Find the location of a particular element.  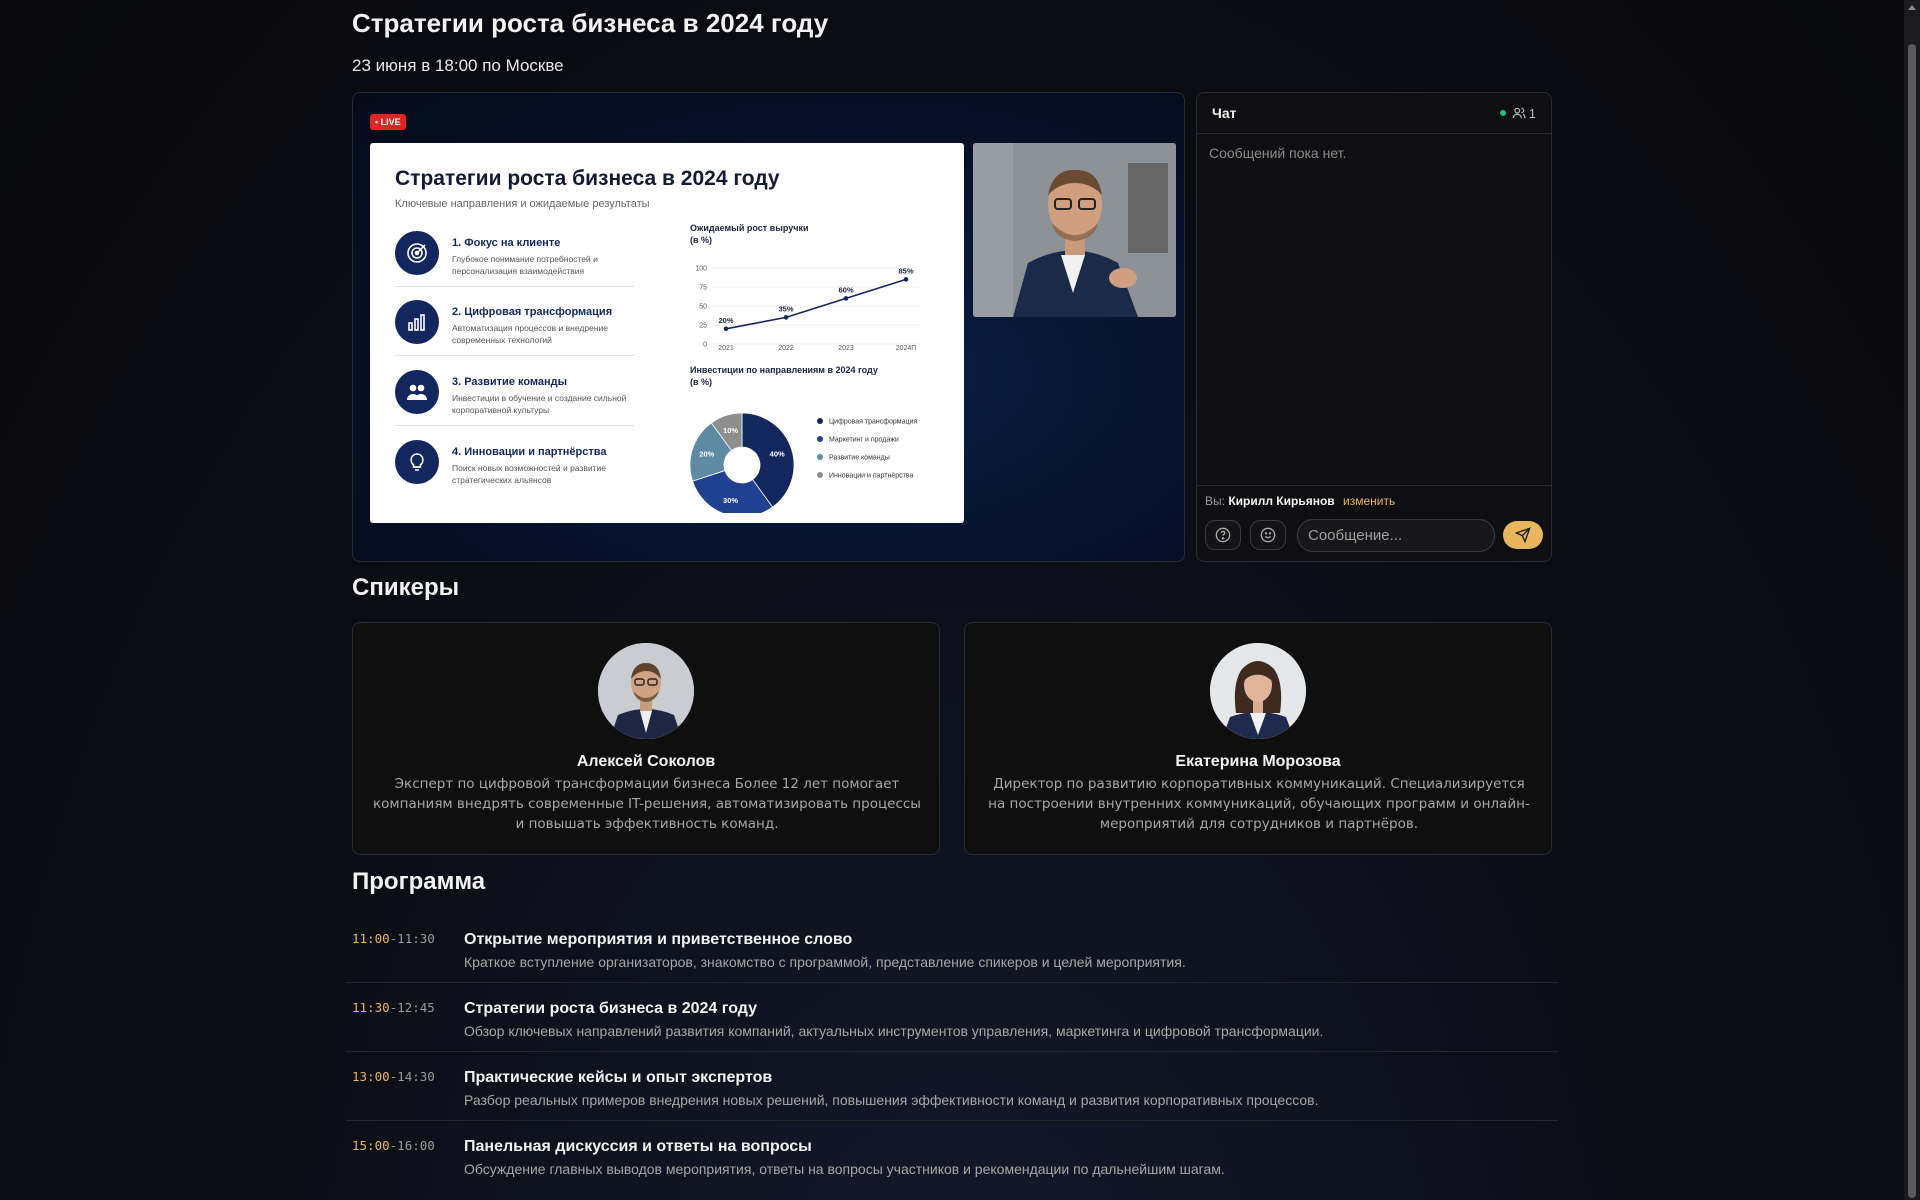

emoji-button is located at coordinates (1268, 535).